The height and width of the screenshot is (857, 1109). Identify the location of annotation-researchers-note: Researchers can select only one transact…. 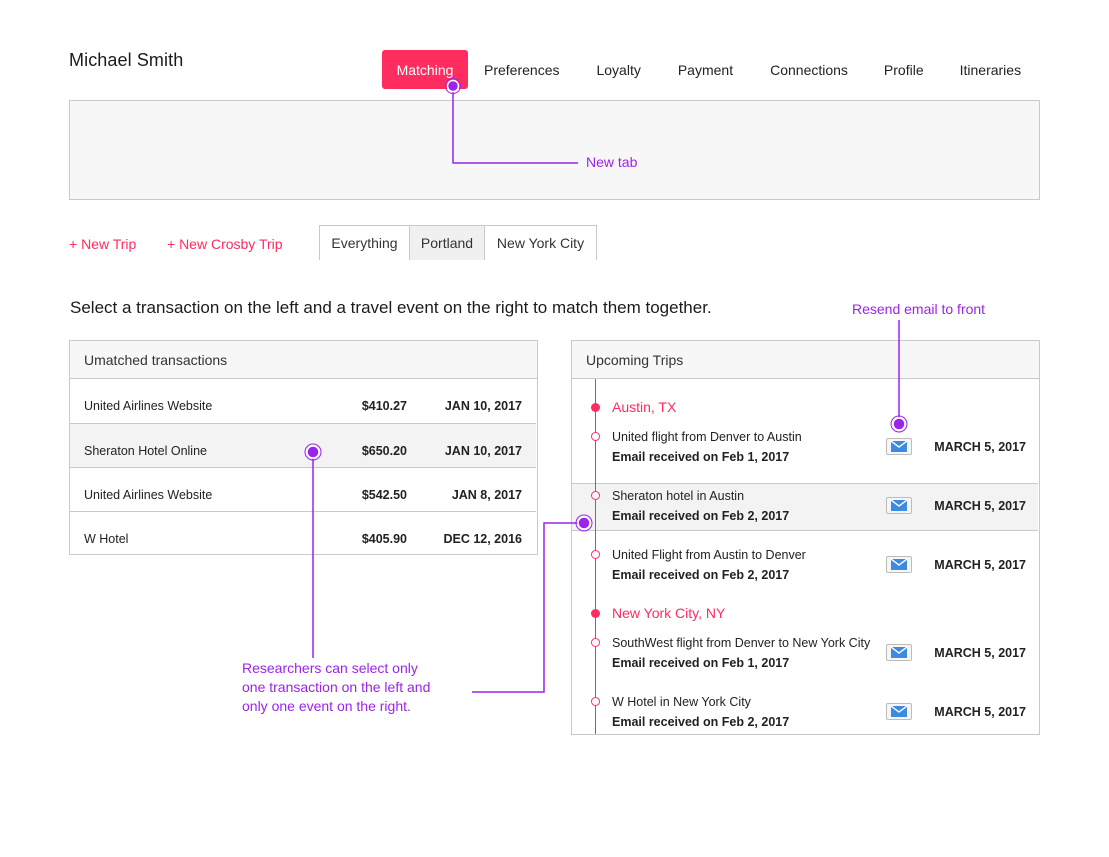
(336, 687).